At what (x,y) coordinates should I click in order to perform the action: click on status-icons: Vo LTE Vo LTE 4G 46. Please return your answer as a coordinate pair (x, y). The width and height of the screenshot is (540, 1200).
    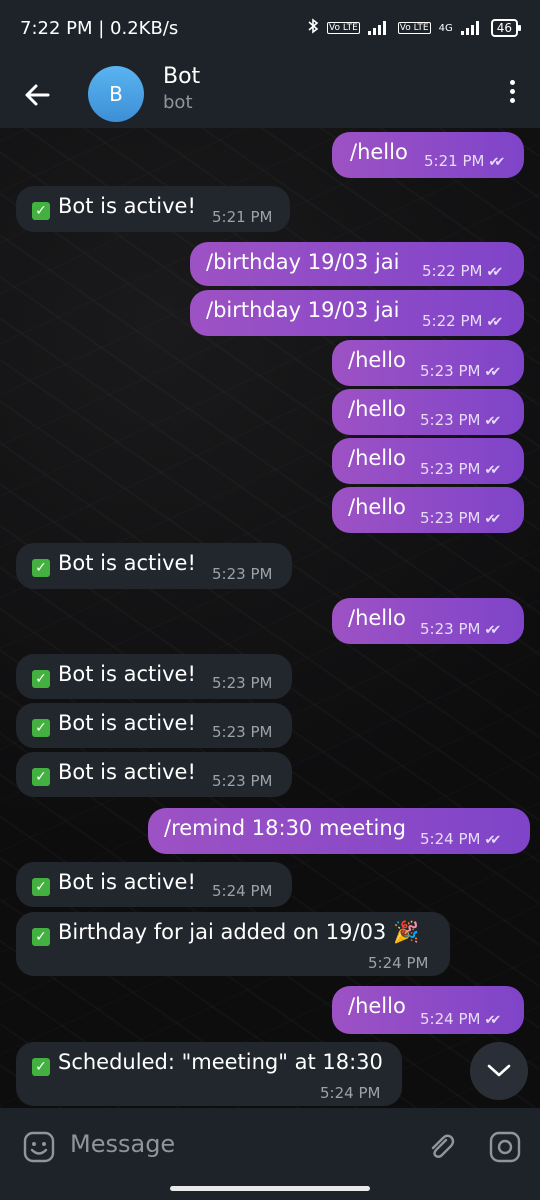
    Looking at the image, I should click on (414, 28).